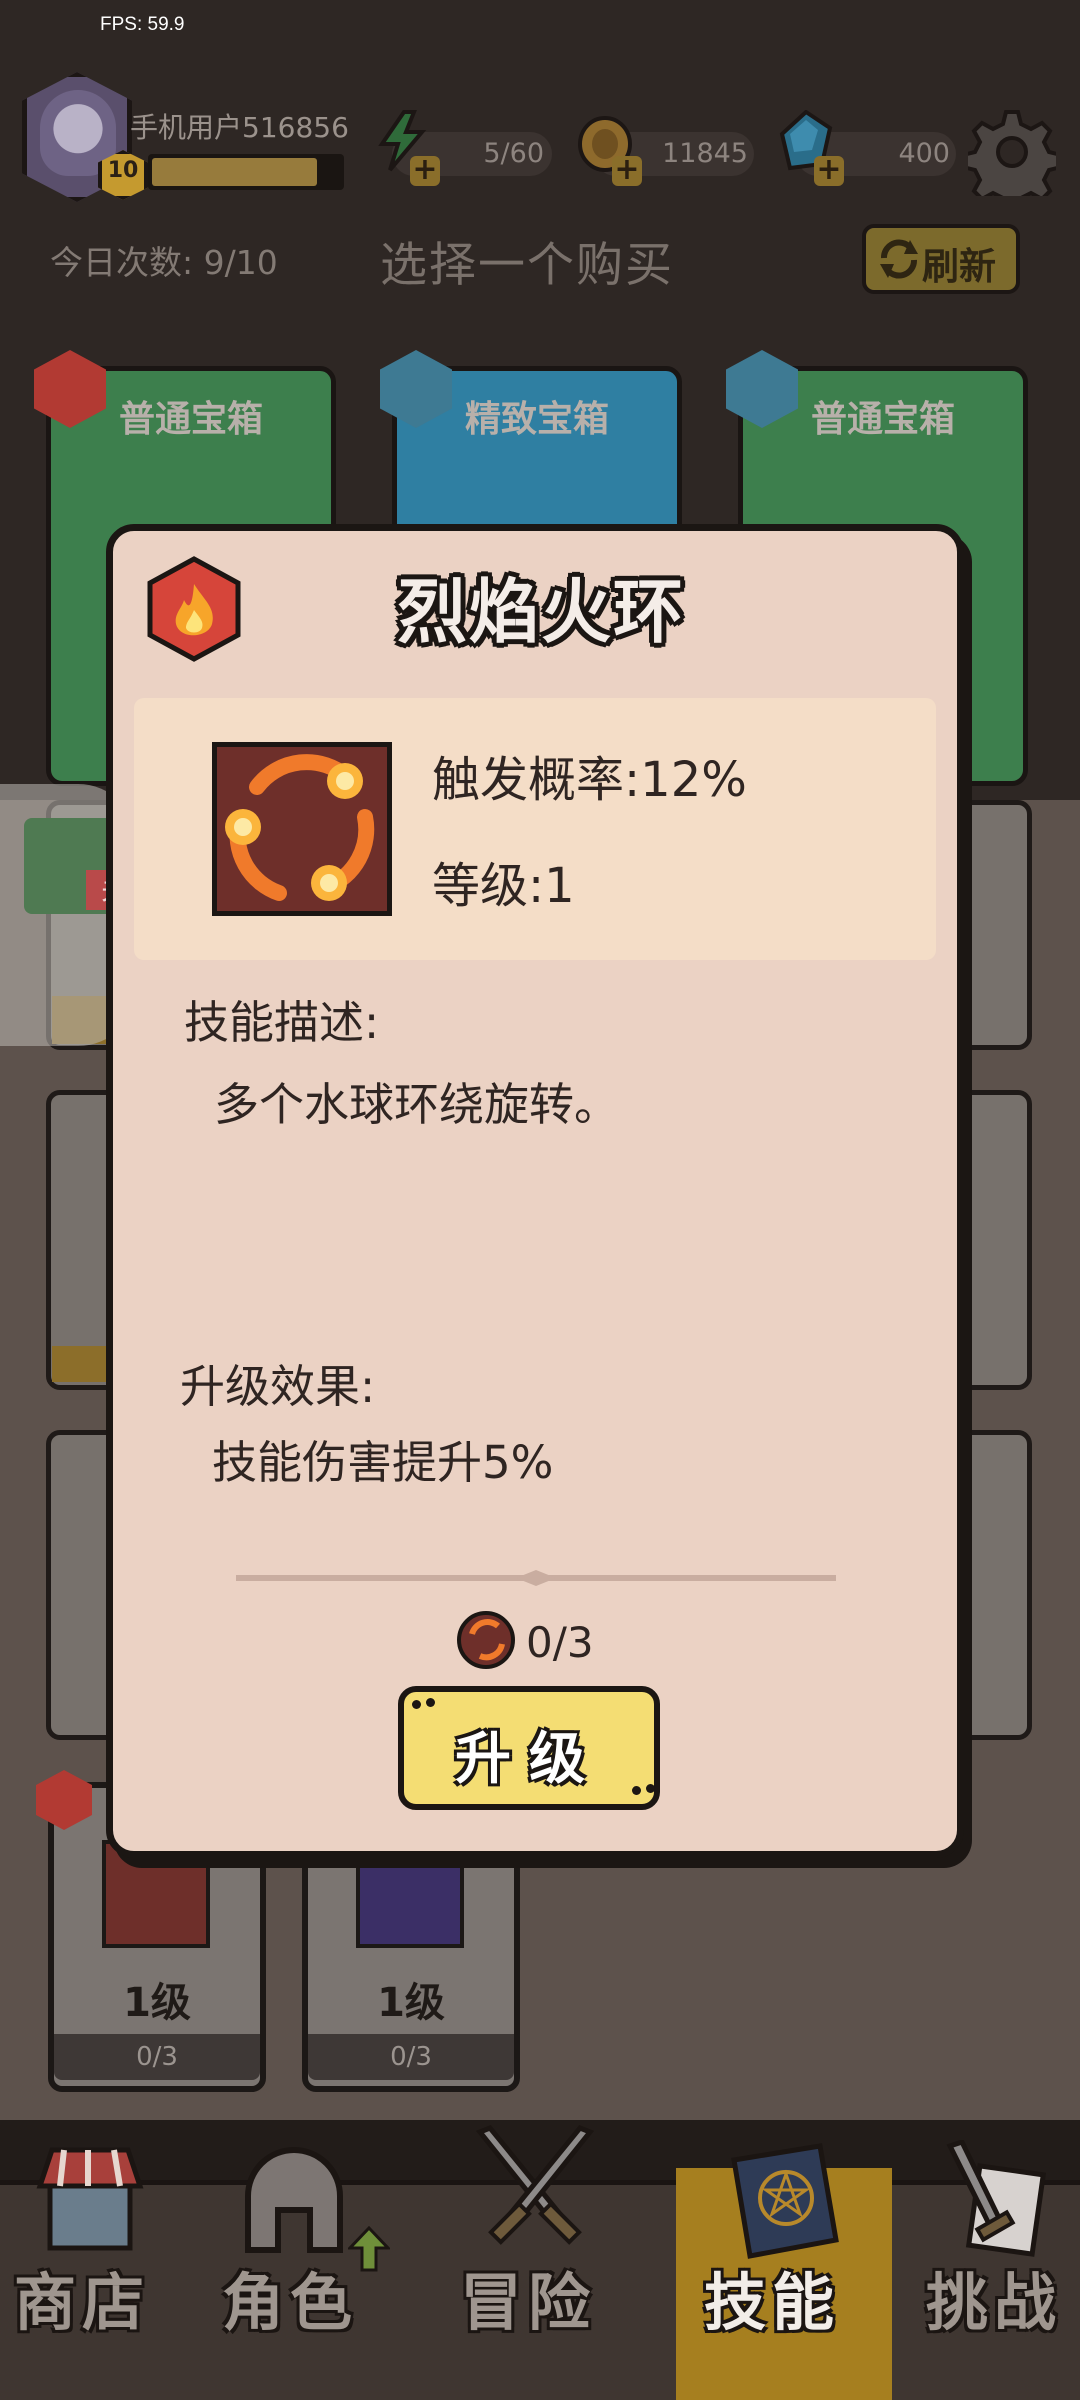 This screenshot has width=1080, height=2400. Describe the element at coordinates (290, 2302) in the screenshot. I see `nav-label-character: 角色` at that location.